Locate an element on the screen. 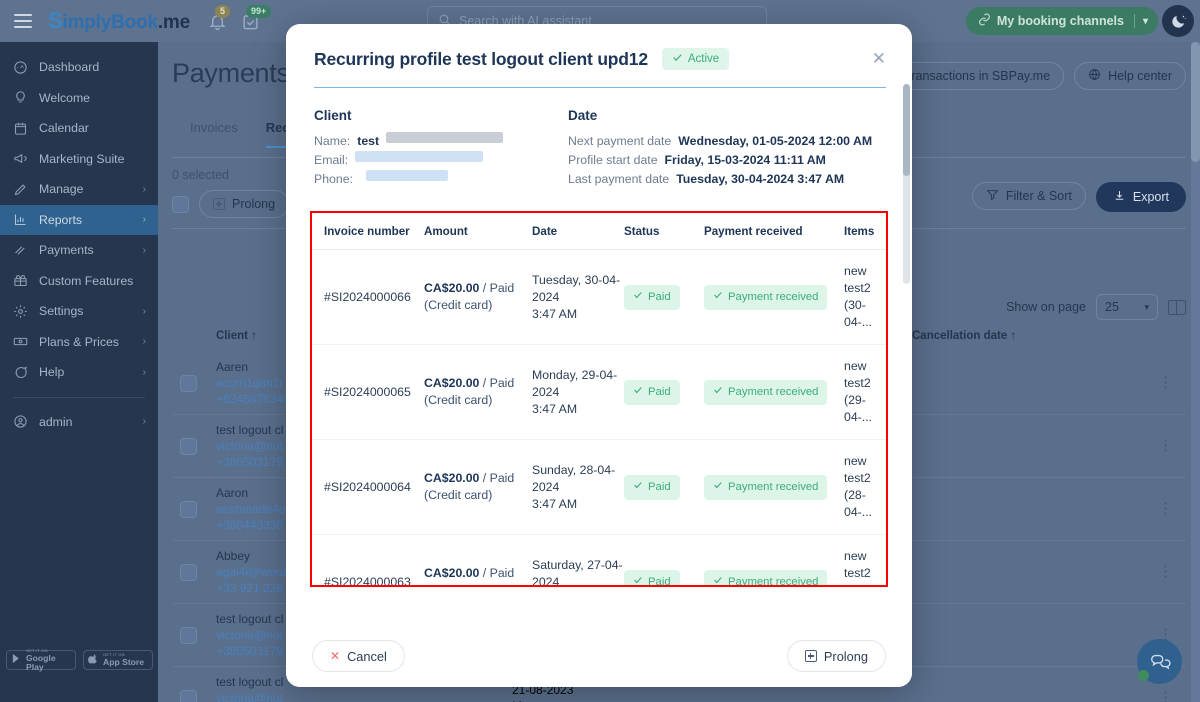 This screenshot has height=702, width=1200. cancel-button: ✕ Cancel is located at coordinates (358, 656).